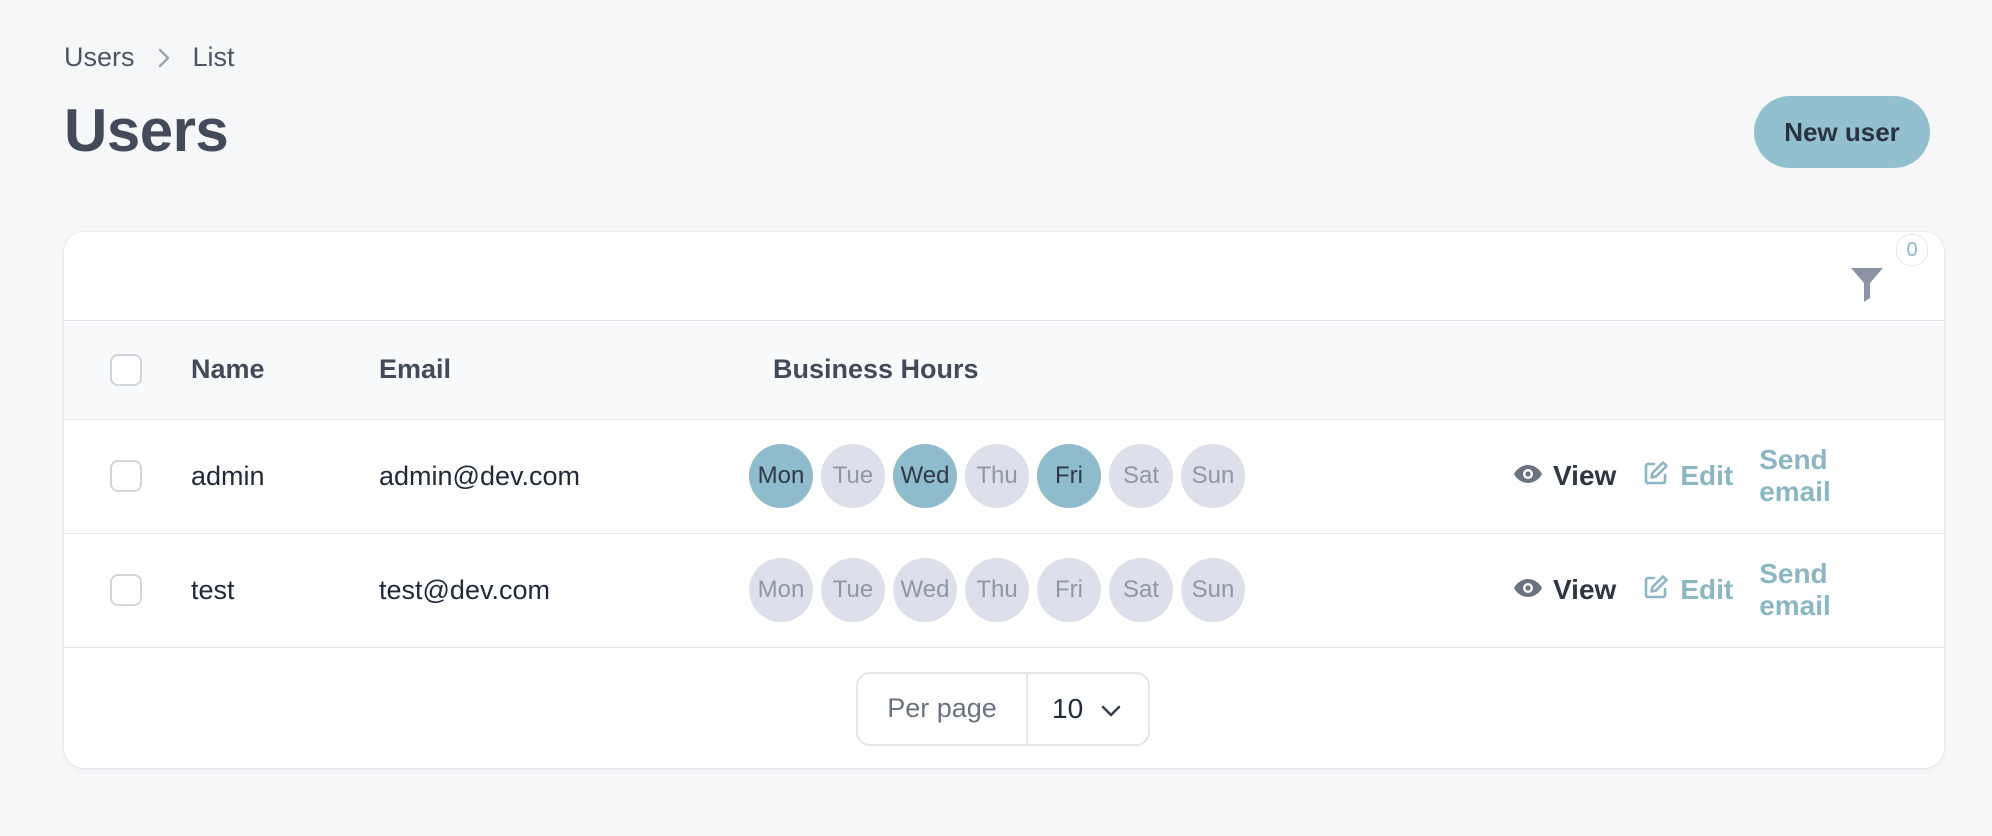 Image resolution: width=1992 pixels, height=836 pixels. What do you see at coordinates (479, 475) in the screenshot?
I see `cell-email: admin@dev.com` at bounding box center [479, 475].